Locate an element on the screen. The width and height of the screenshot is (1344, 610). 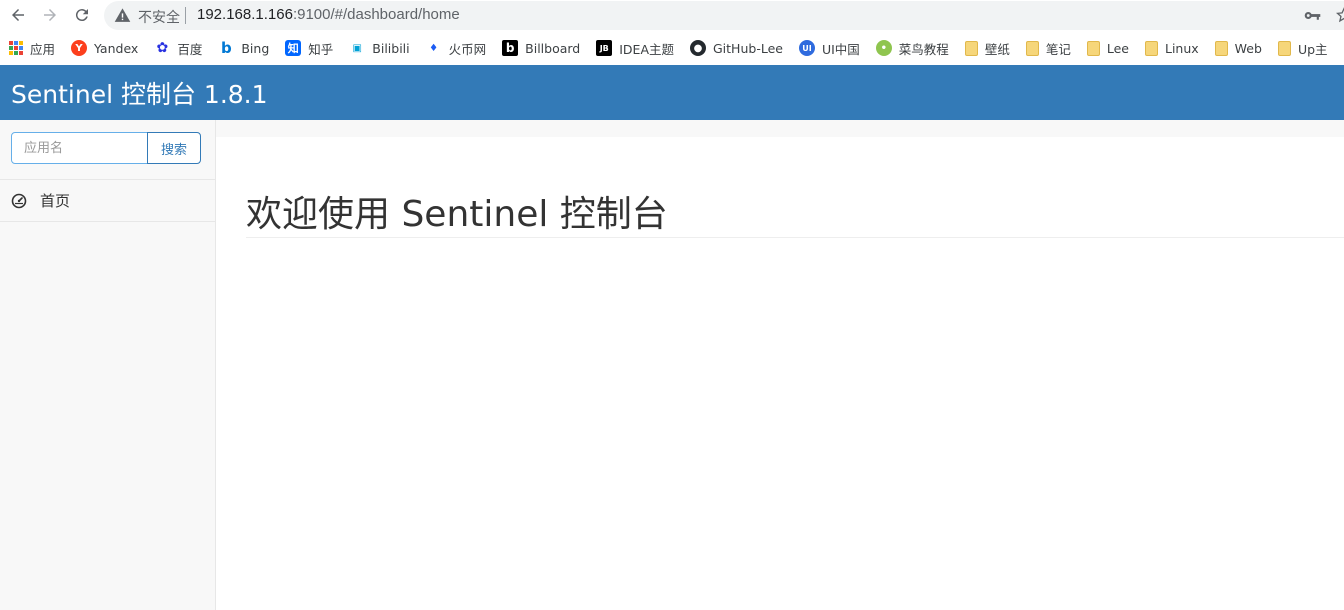
runoob-icon: • is located at coordinates (883, 48).